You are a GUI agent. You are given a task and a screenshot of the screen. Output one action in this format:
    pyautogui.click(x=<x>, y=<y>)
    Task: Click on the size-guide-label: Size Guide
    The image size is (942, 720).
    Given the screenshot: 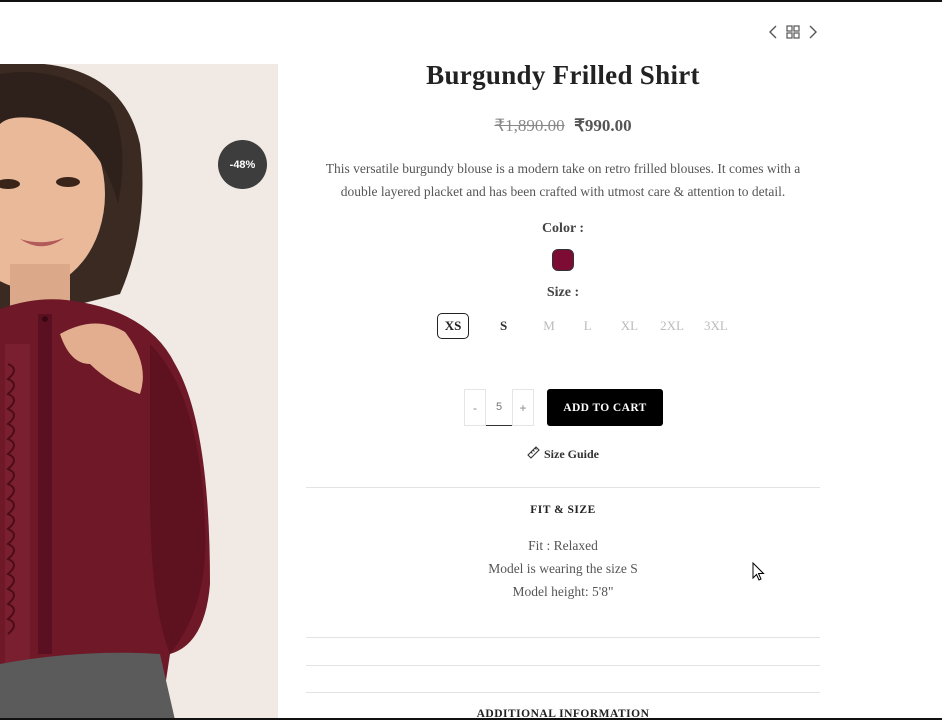 What is the action you would take?
    pyautogui.click(x=572, y=454)
    